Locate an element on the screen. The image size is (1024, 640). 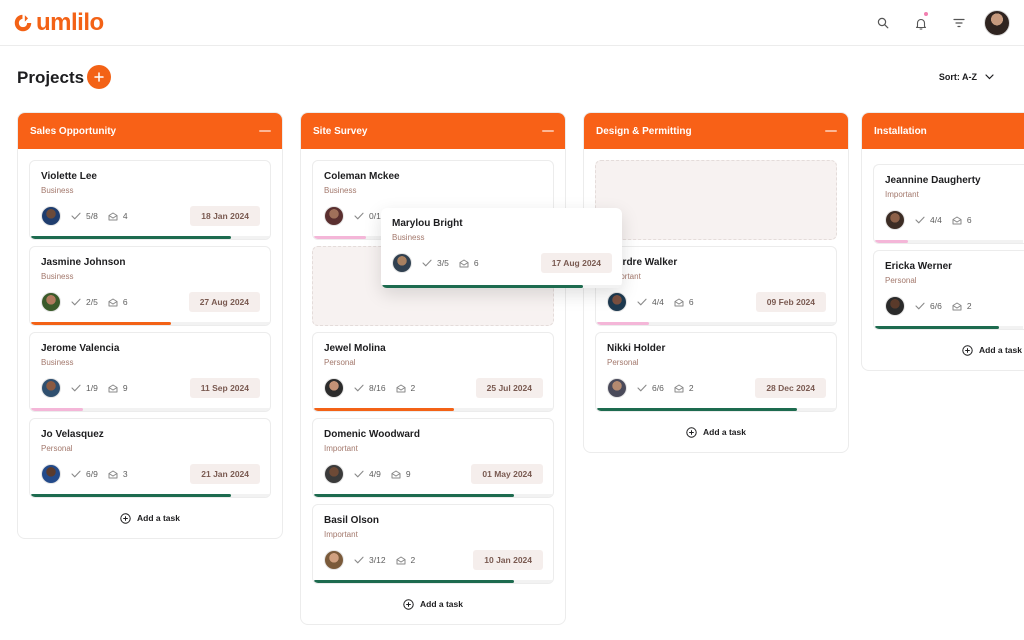
message-count: 6 is located at coordinates (118, 302).